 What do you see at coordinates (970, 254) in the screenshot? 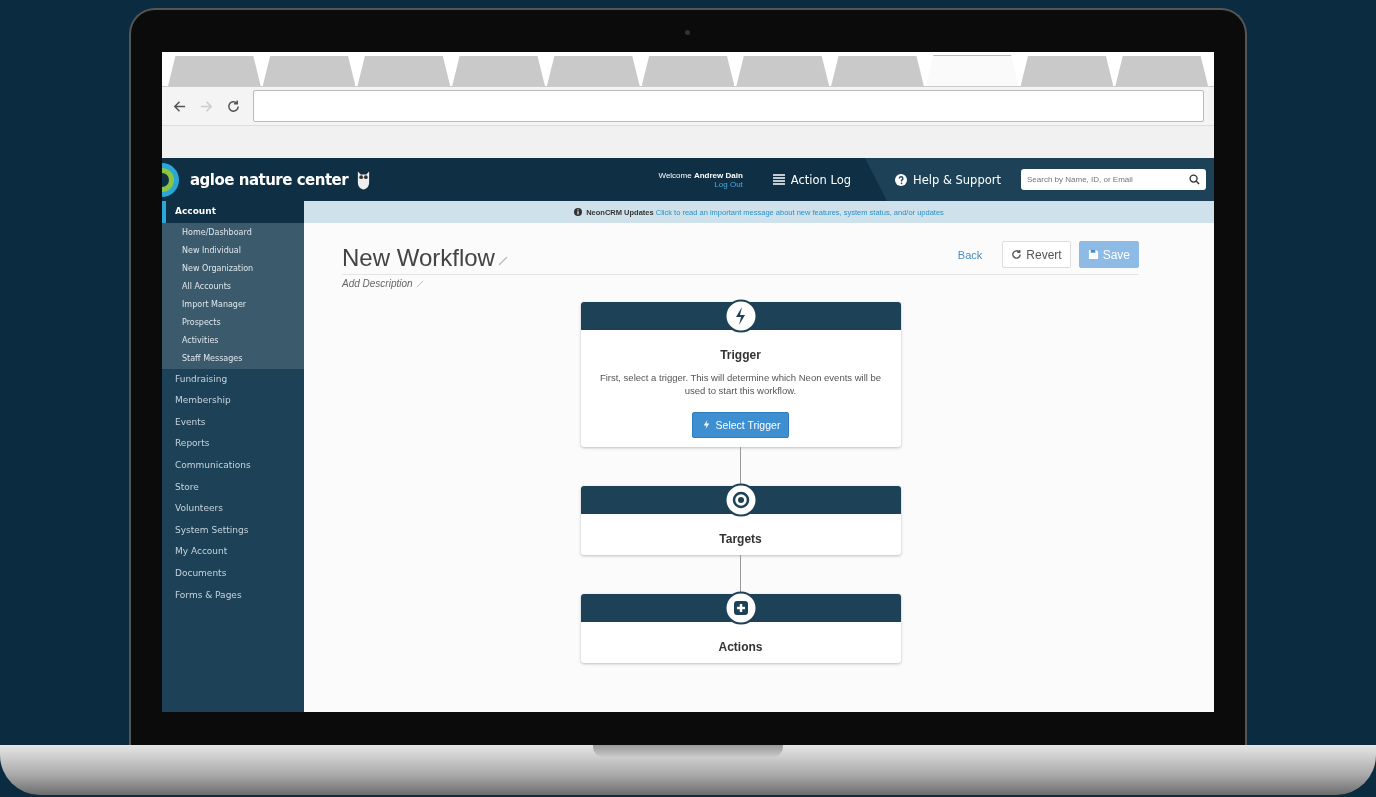
I see `back-link: Back` at bounding box center [970, 254].